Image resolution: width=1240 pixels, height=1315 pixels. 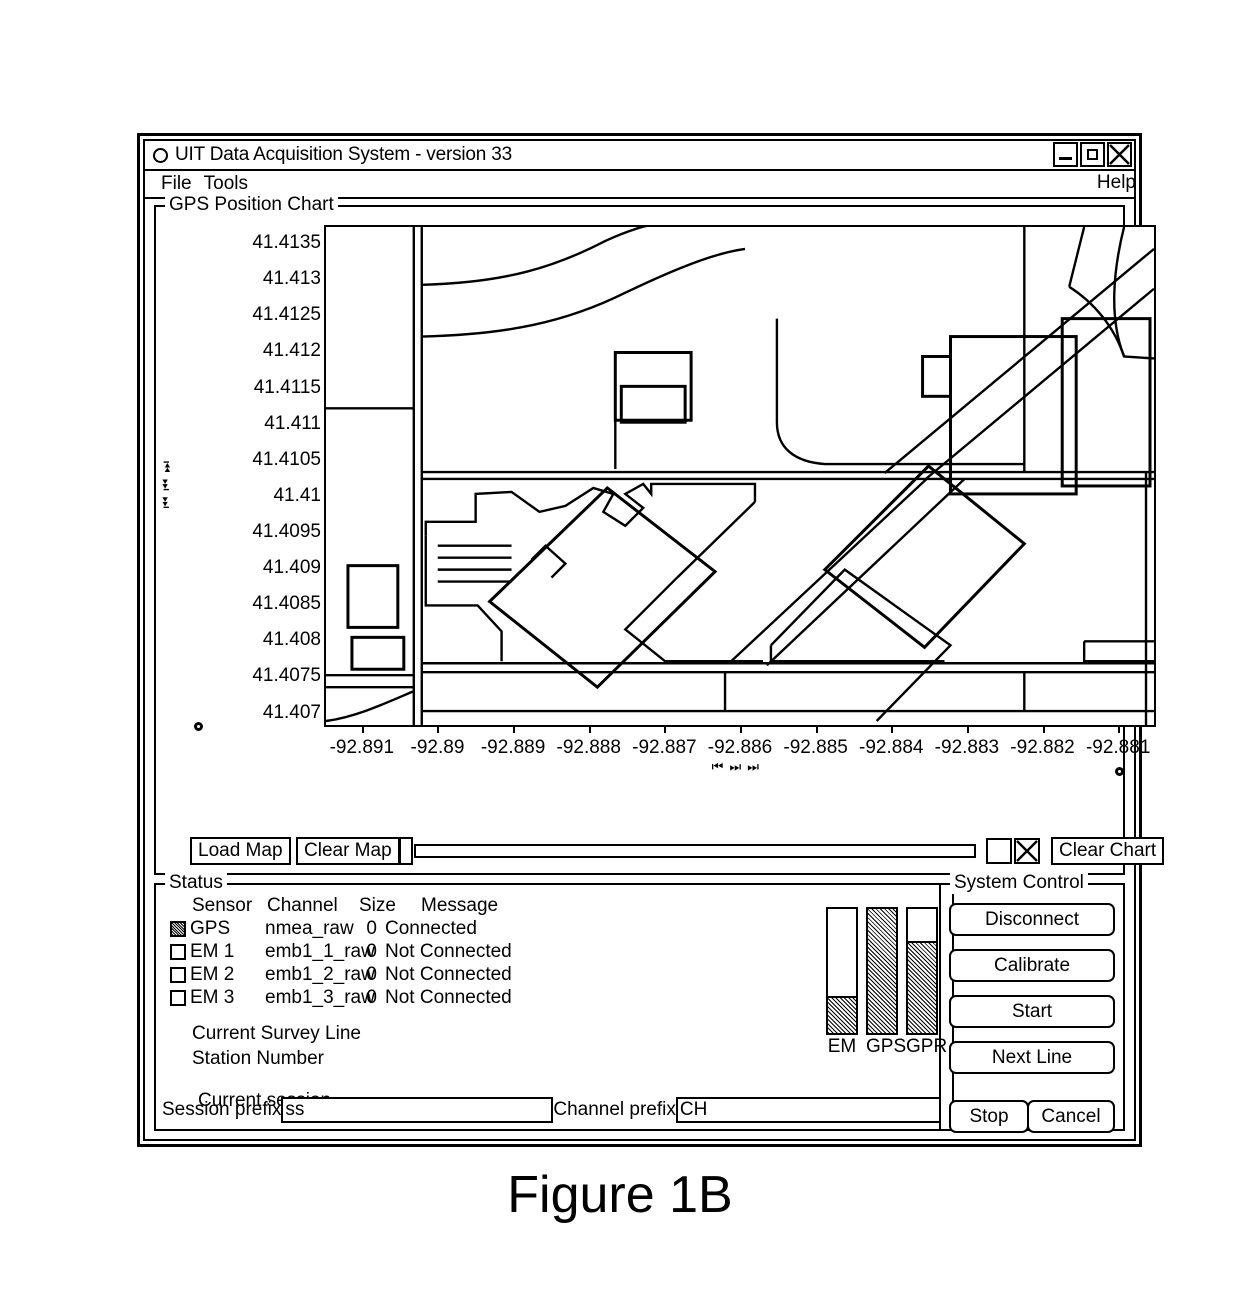 What do you see at coordinates (886, 982) in the screenshot?
I see `signal-gauges: EM GPS GPR` at bounding box center [886, 982].